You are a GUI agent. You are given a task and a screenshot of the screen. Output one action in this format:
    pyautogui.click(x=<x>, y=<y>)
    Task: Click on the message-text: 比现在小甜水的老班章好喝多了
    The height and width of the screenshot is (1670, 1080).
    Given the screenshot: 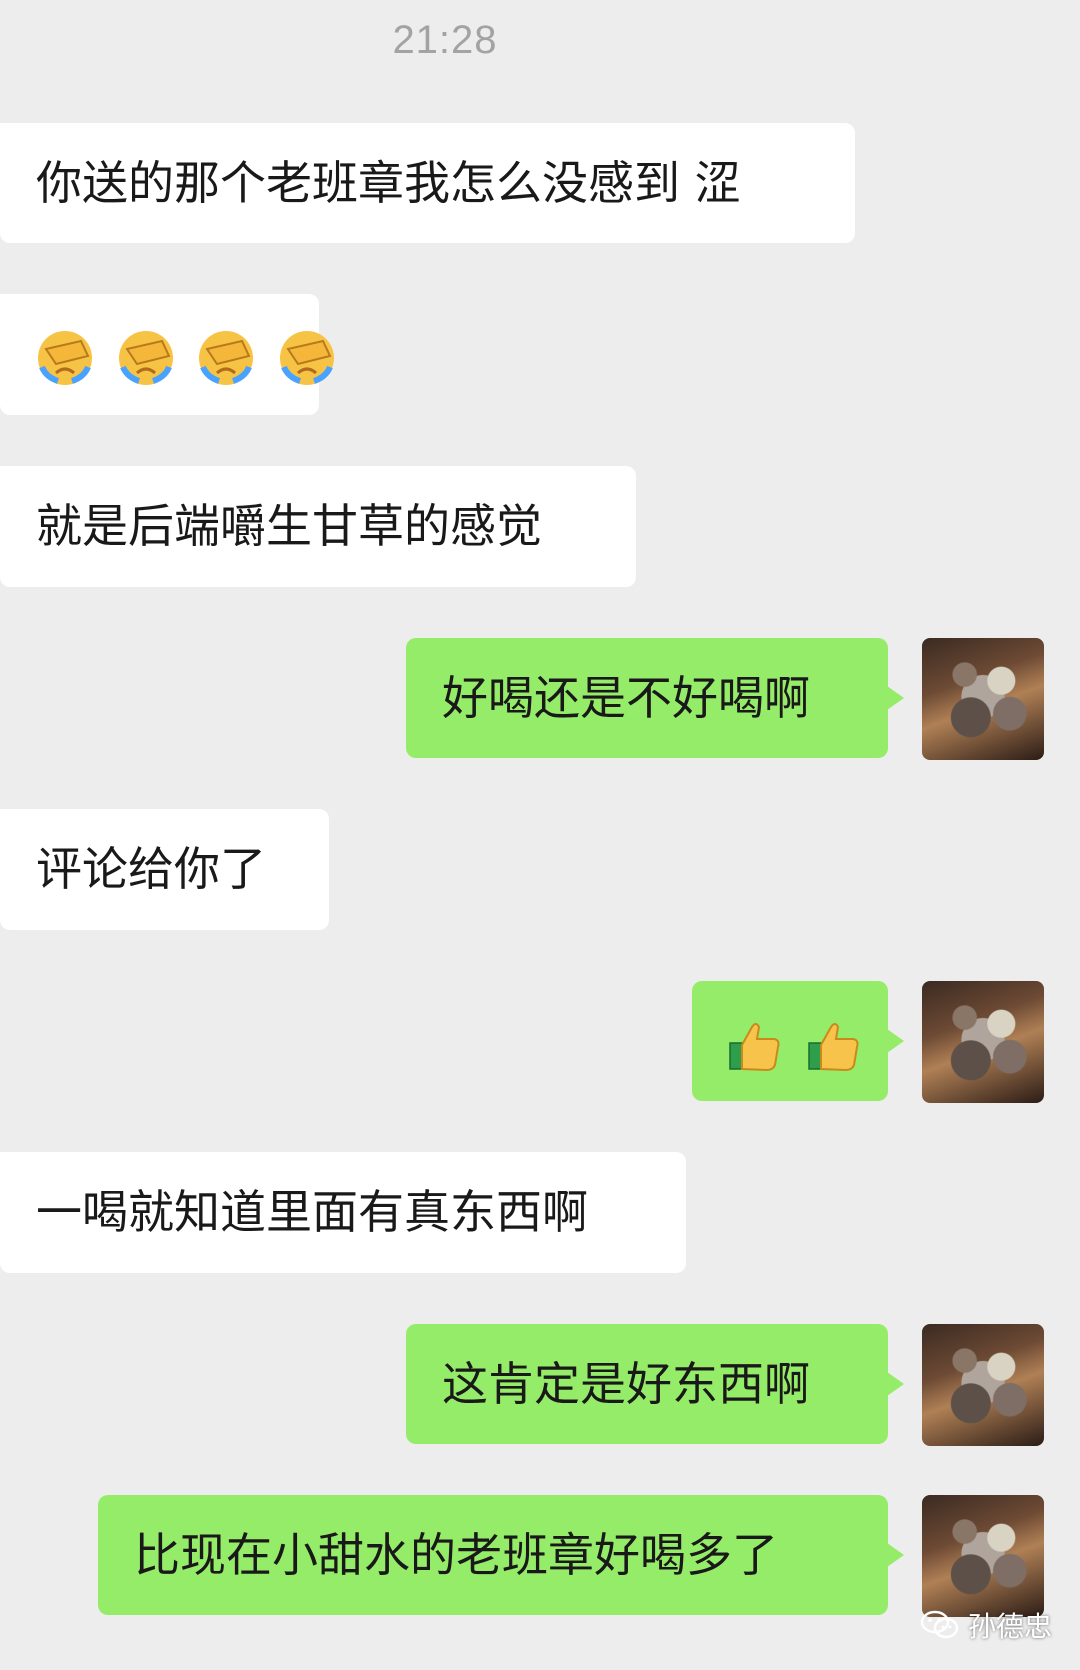 What is the action you would take?
    pyautogui.click(x=456, y=1555)
    